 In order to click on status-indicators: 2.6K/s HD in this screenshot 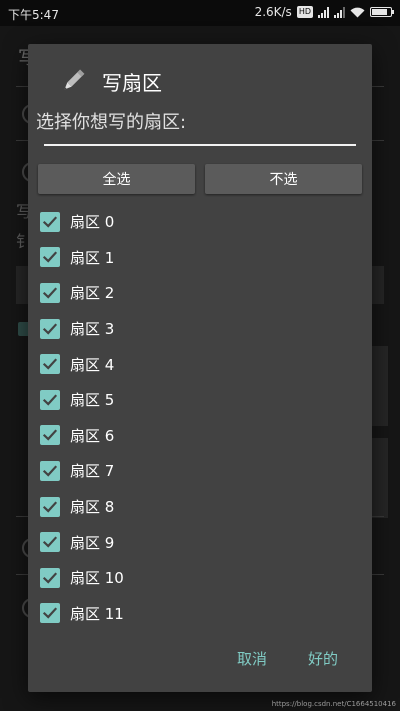, I will do `click(324, 12)`.